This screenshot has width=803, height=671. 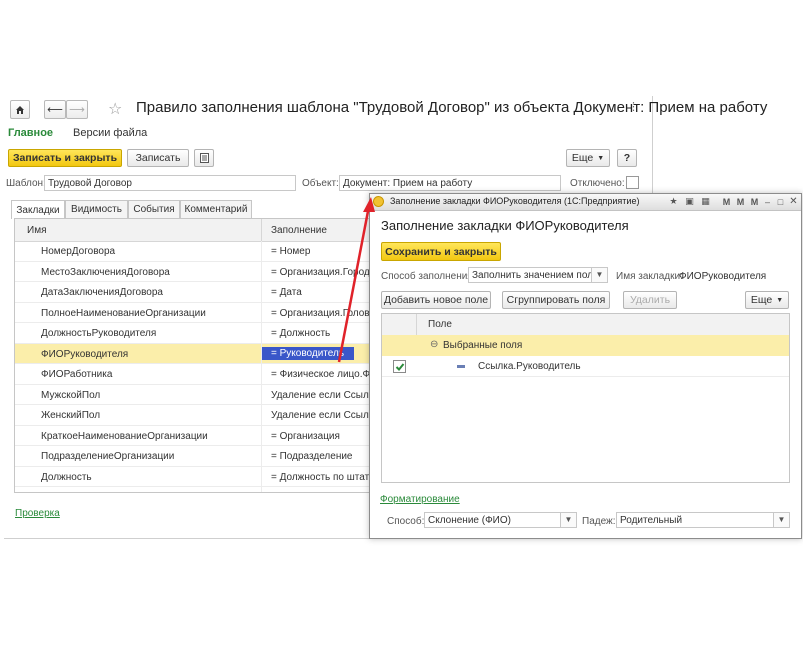 I want to click on arrow-head, so click(x=369, y=204).